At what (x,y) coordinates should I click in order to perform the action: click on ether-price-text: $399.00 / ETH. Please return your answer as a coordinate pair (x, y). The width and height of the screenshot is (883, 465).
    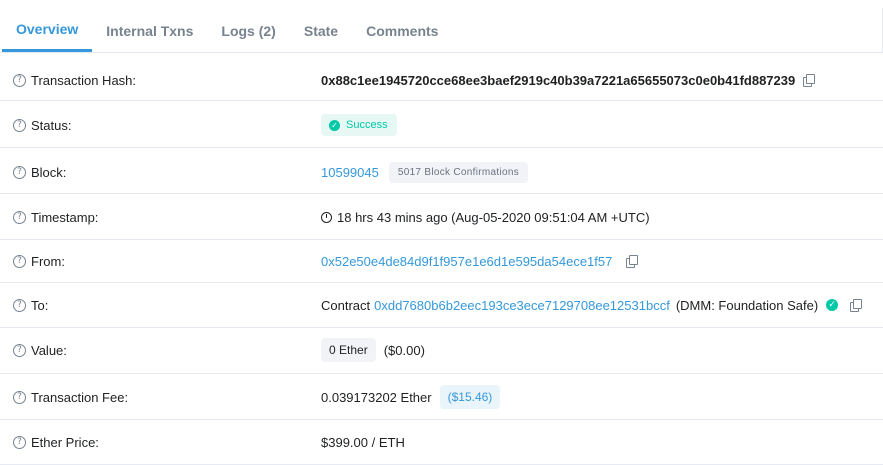
    Looking at the image, I should click on (363, 442).